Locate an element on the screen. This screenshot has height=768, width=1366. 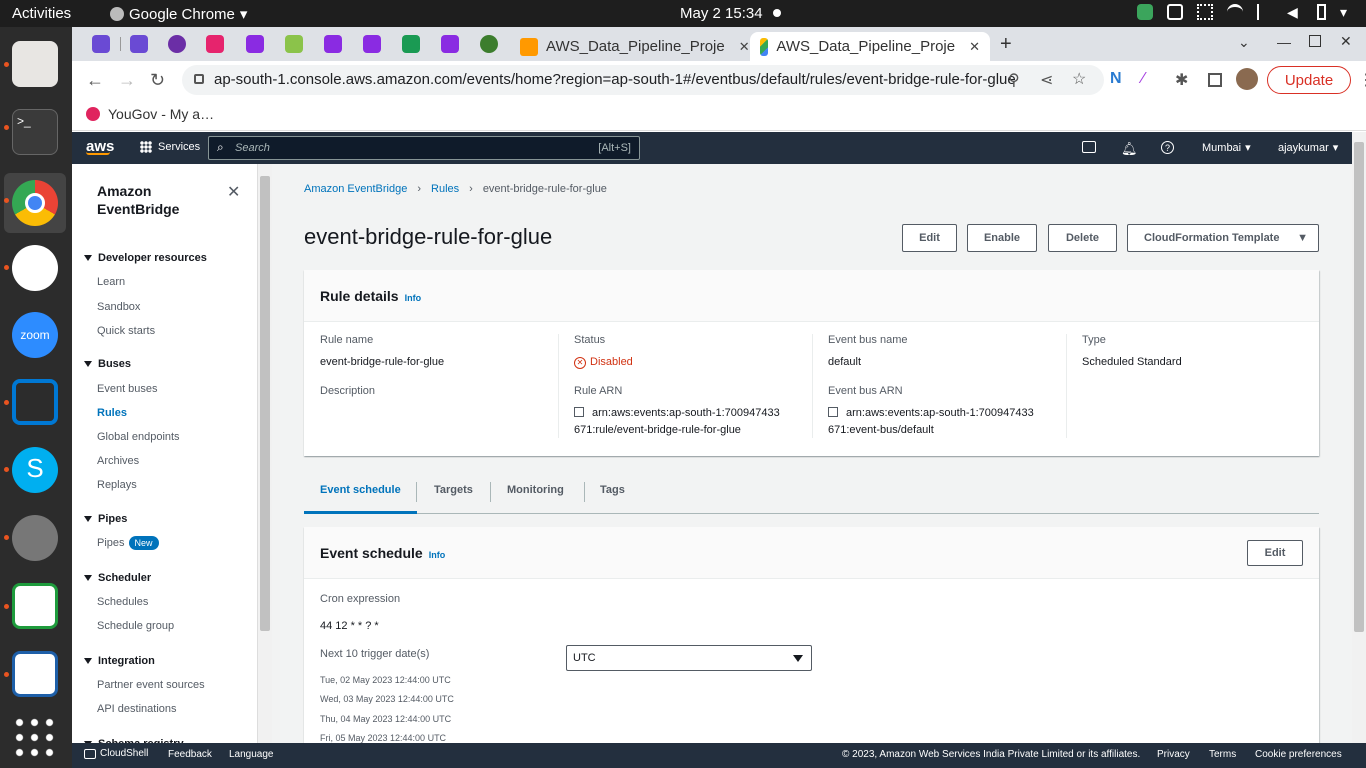
sidebar-item-pipes: Pipes New is located at coordinates (128, 543).